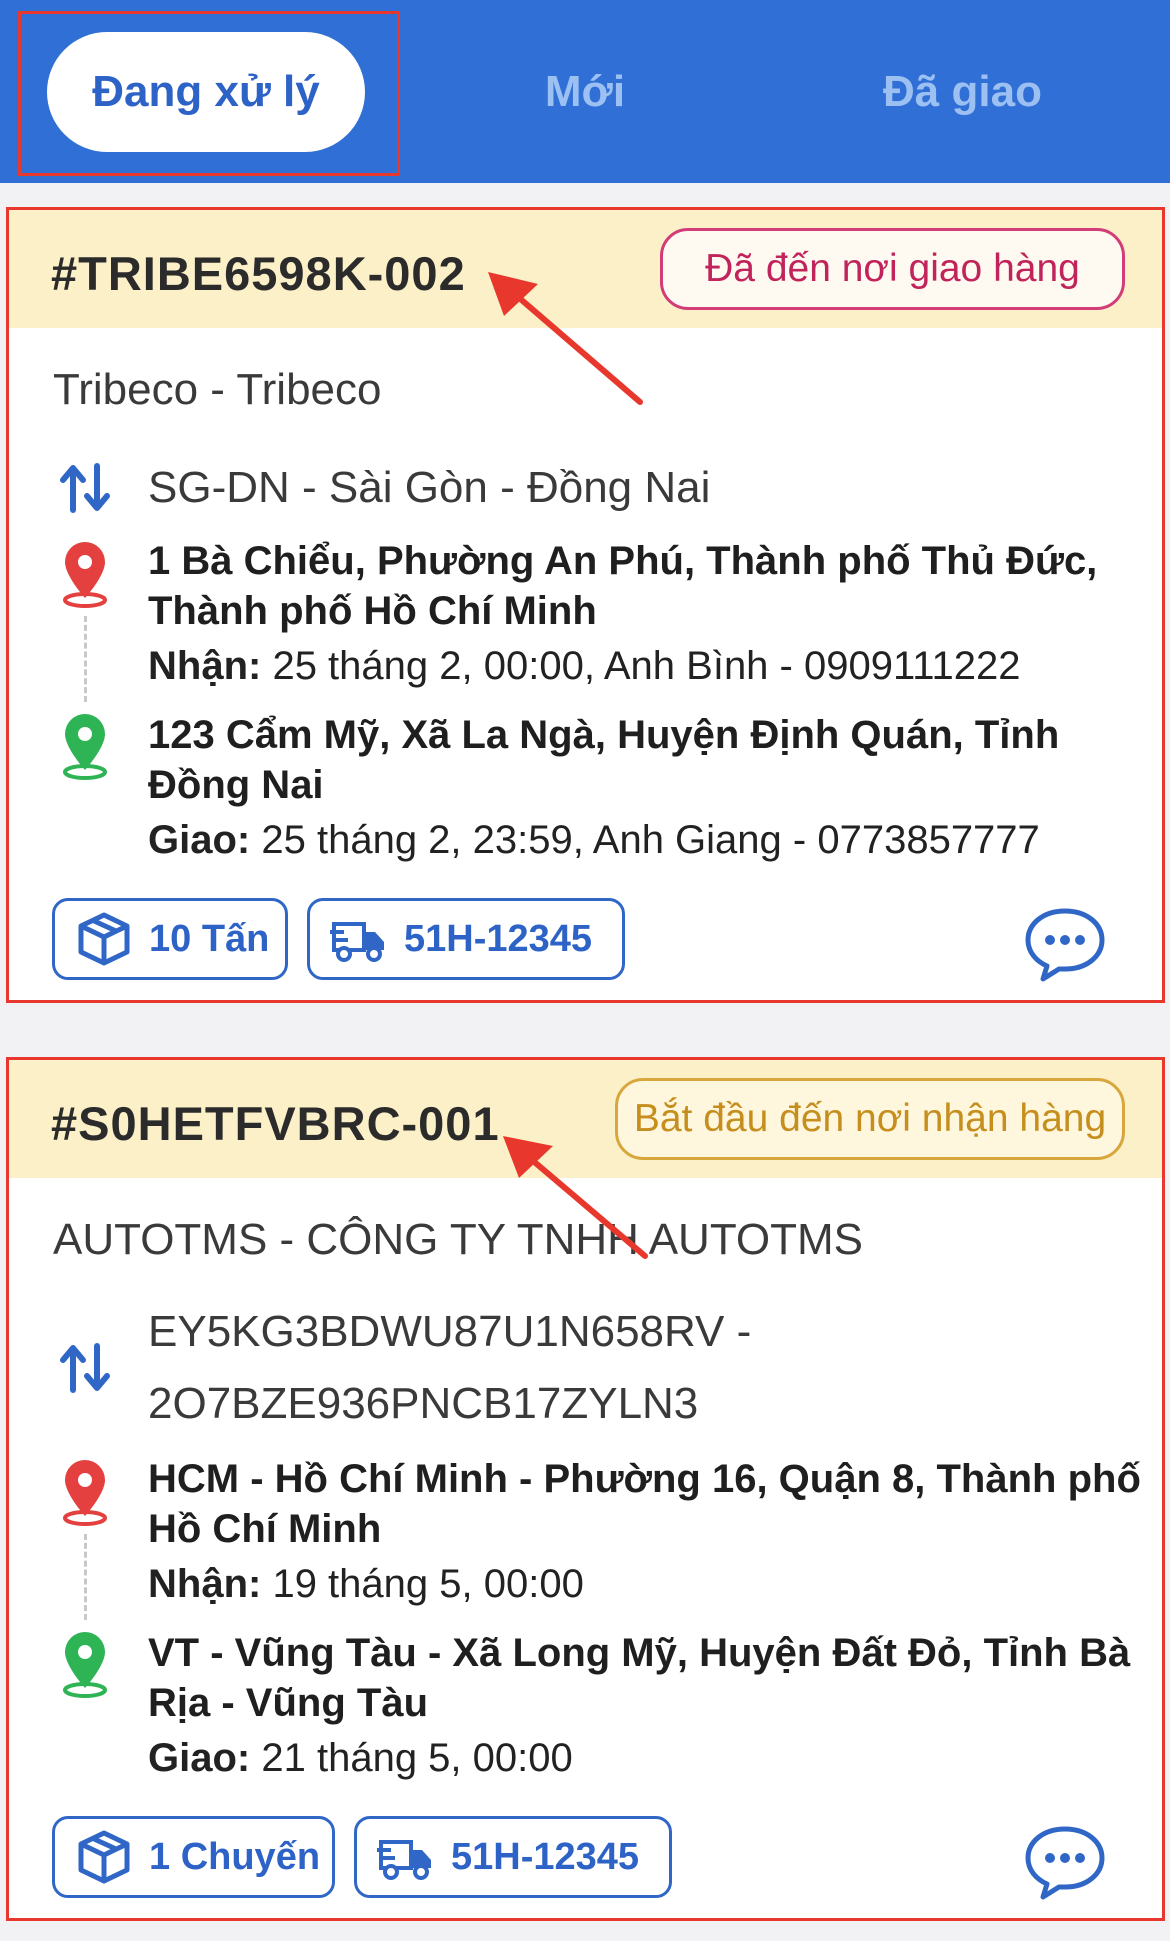  I want to click on customer-name: Tribeco - Tribeco, so click(217, 389).